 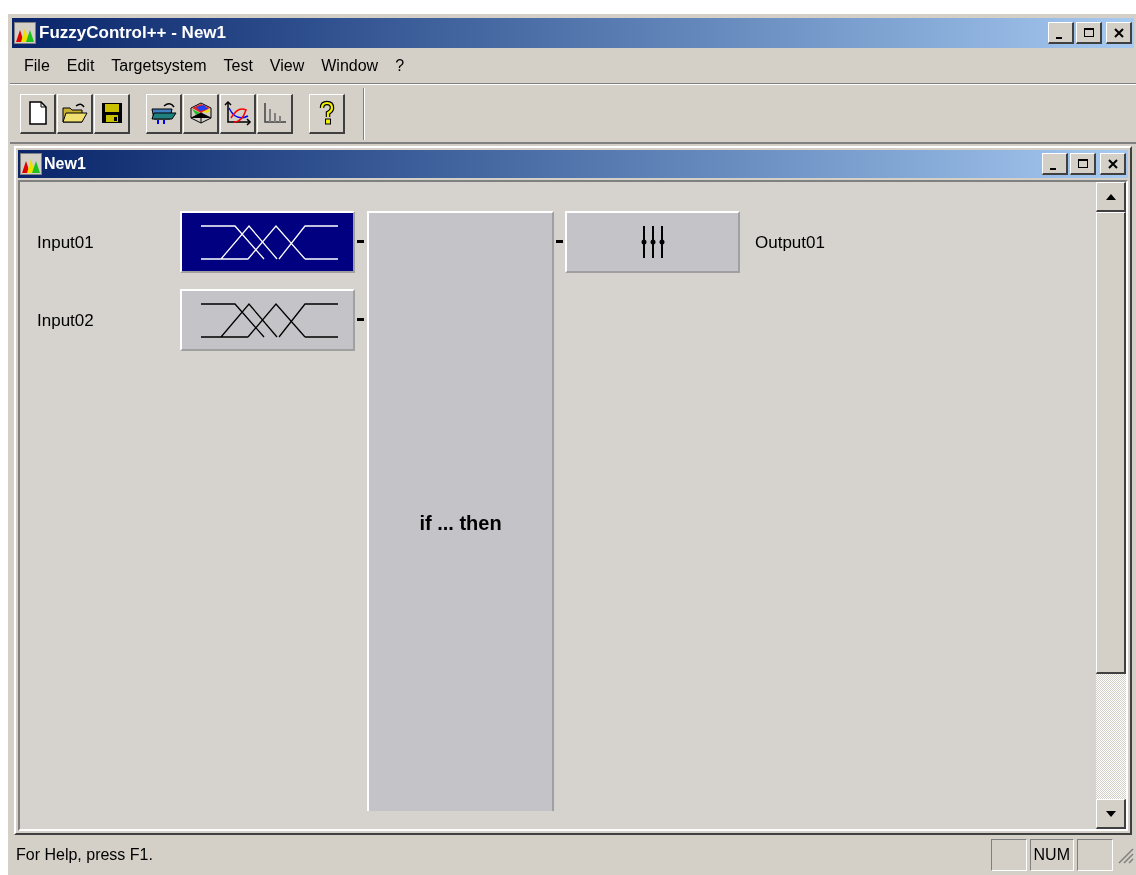 I want to click on surface-plot-icon, so click(x=200, y=113).